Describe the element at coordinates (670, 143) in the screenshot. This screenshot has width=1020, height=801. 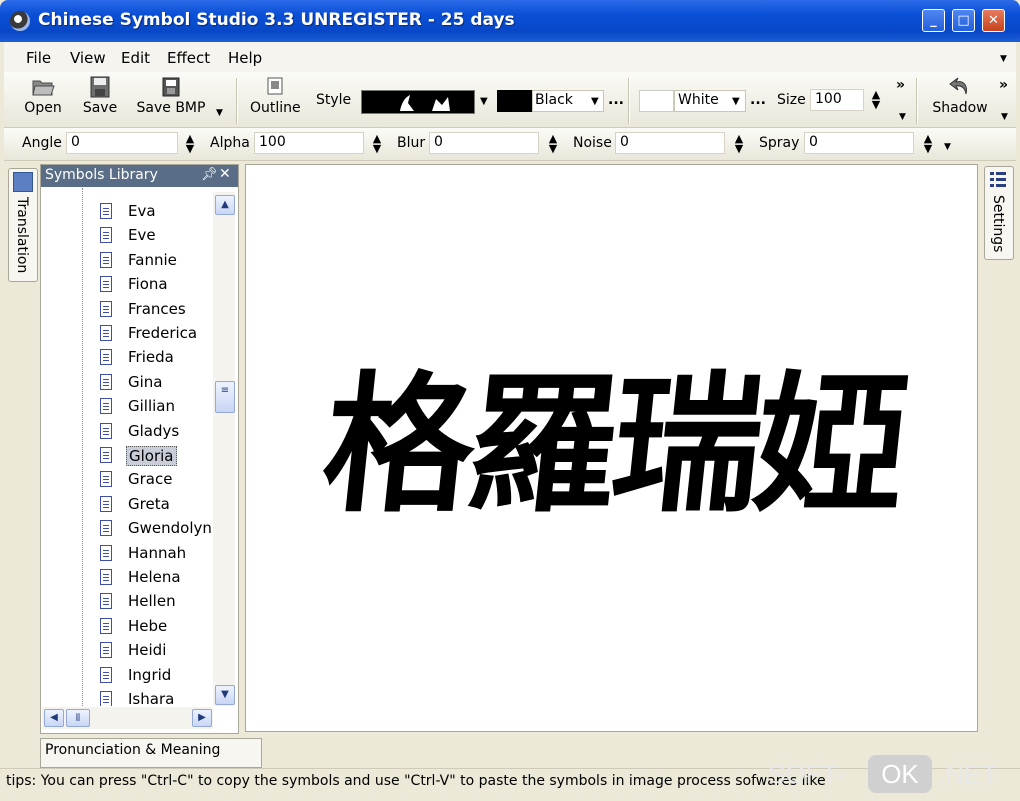
I see `noise-input: 0` at that location.